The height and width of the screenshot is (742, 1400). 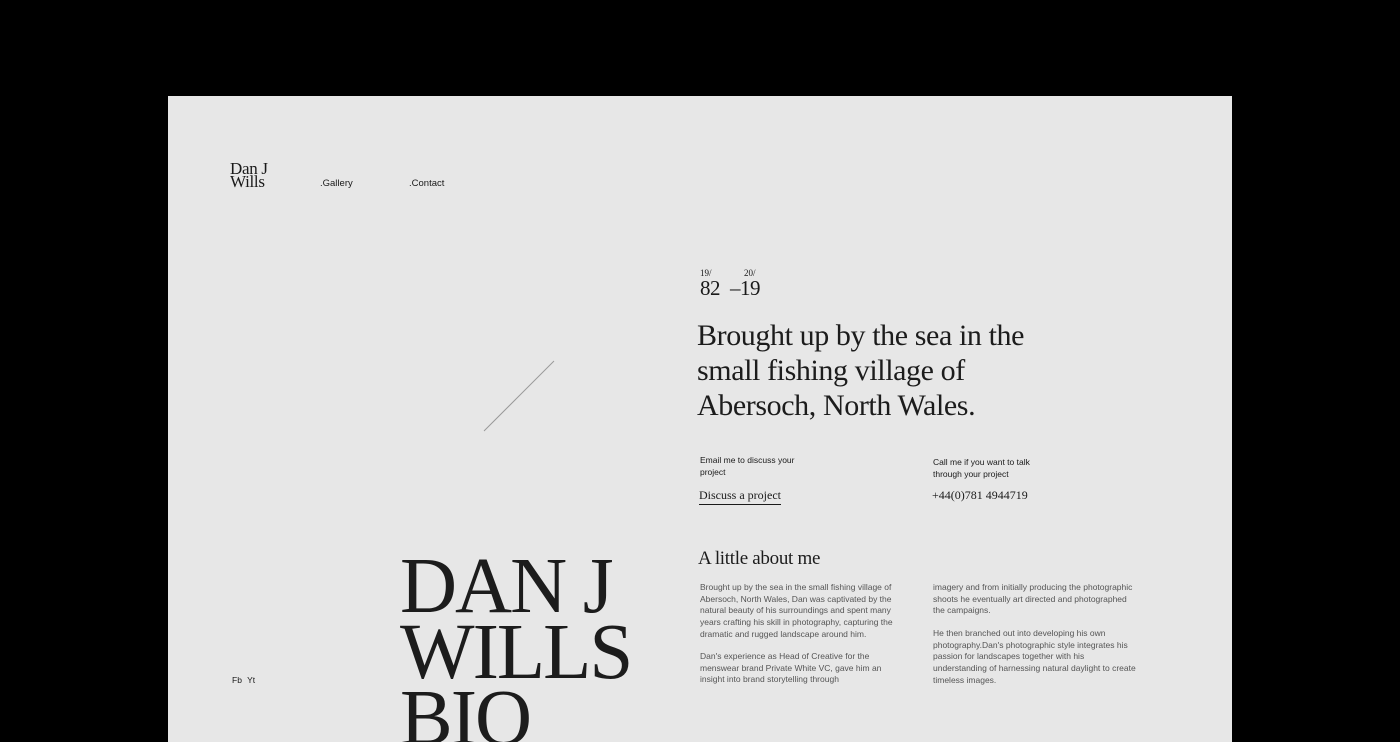 What do you see at coordinates (710, 288) in the screenshot?
I see `start-year-suffix: 82` at bounding box center [710, 288].